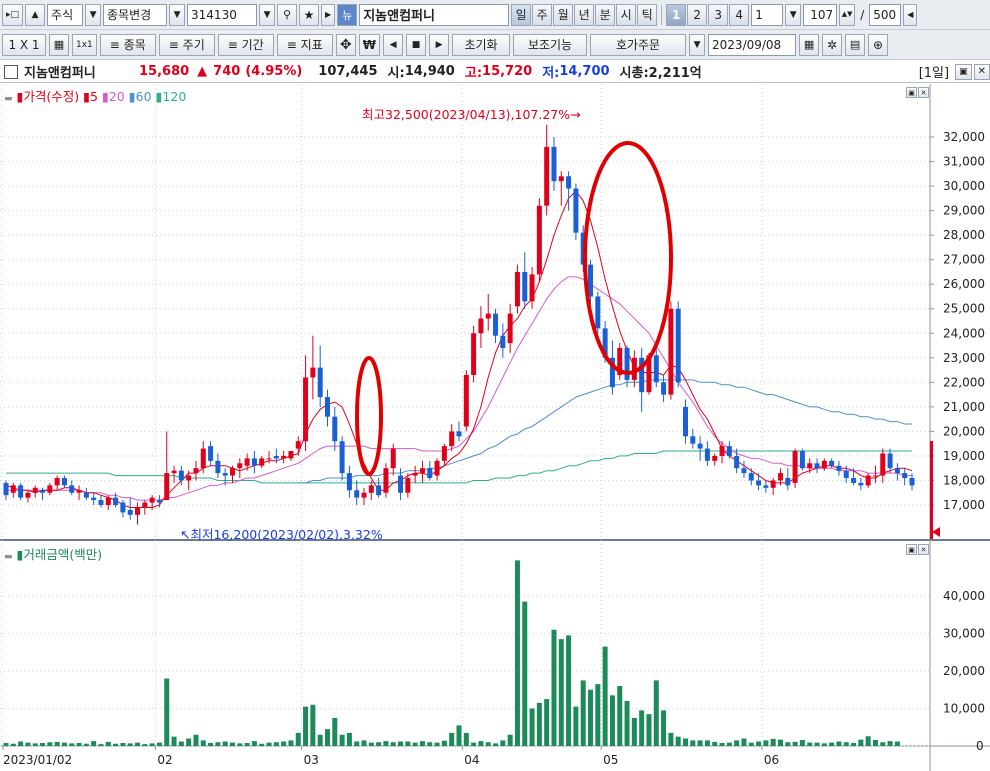 This screenshot has height=771, width=990. What do you see at coordinates (93, 14) in the screenshot?
I see `market-dropdown-icon: ▼` at bounding box center [93, 14].